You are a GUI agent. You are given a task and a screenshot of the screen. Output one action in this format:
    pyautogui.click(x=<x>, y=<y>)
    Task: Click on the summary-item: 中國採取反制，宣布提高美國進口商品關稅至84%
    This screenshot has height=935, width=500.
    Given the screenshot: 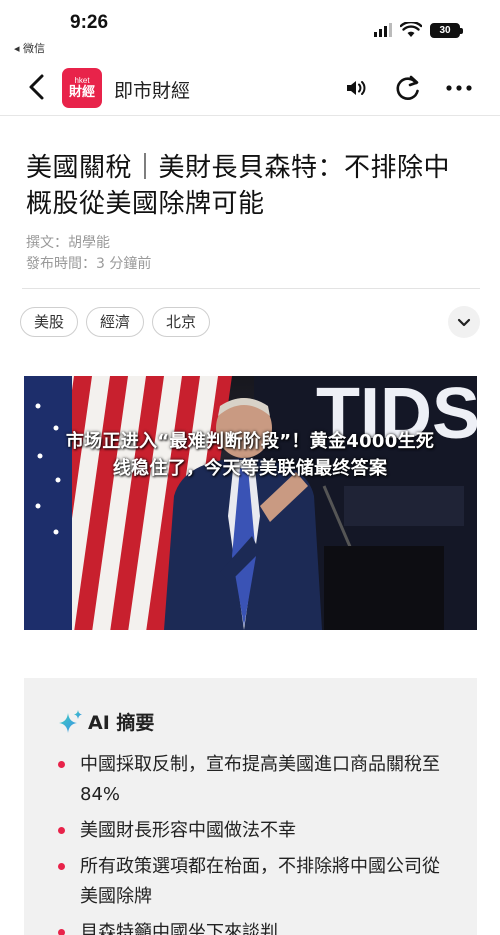 What is the action you would take?
    pyautogui.click(x=254, y=780)
    